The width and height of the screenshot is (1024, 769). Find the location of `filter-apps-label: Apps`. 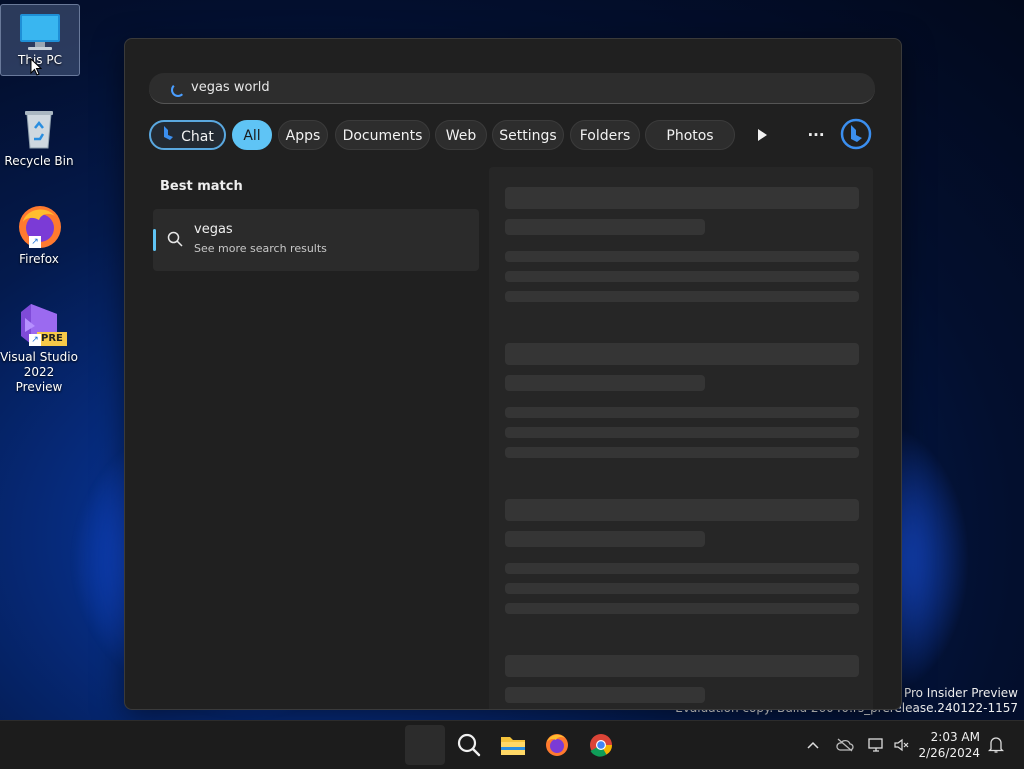

filter-apps-label: Apps is located at coordinates (303, 136).